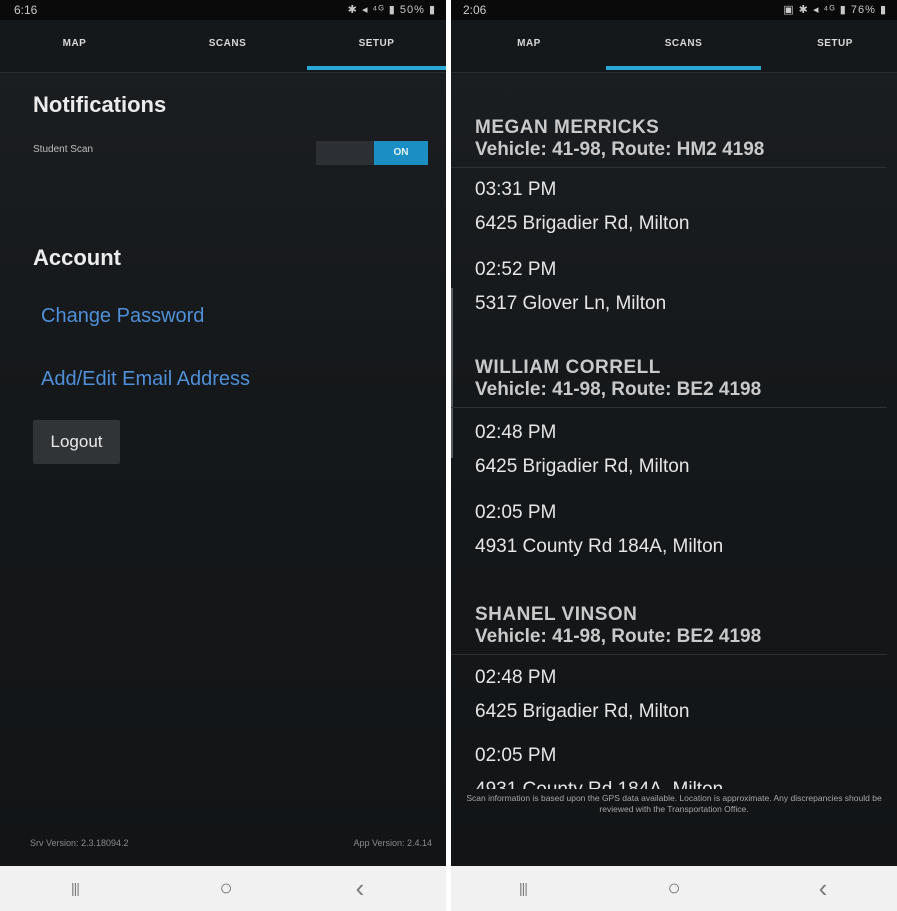 Image resolution: width=897 pixels, height=911 pixels. I want to click on status-time: 2:06, so click(475, 10).